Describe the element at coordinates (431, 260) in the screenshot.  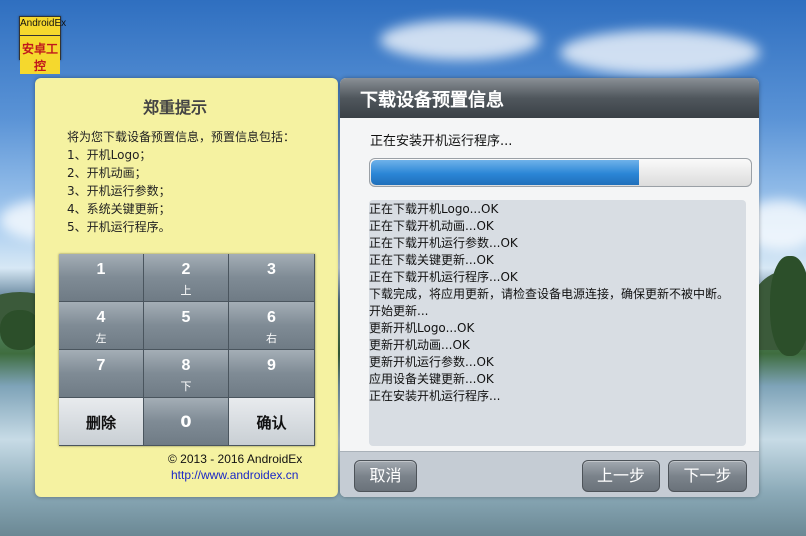
I see `log-line: 正在下载关键更新...OK` at that location.